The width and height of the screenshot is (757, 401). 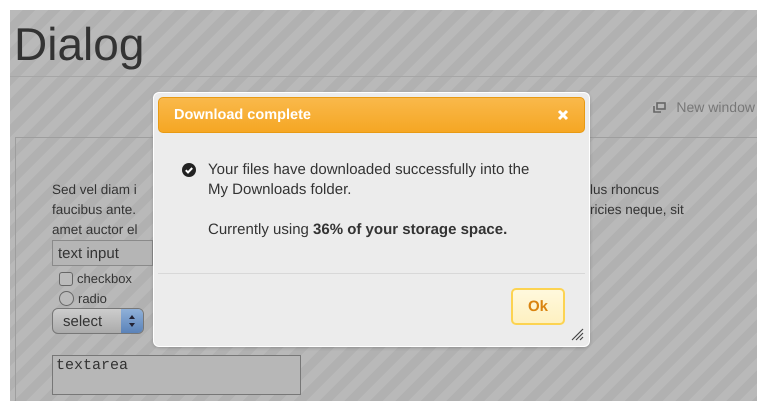 I want to click on page-title: Dialog, so click(x=79, y=44).